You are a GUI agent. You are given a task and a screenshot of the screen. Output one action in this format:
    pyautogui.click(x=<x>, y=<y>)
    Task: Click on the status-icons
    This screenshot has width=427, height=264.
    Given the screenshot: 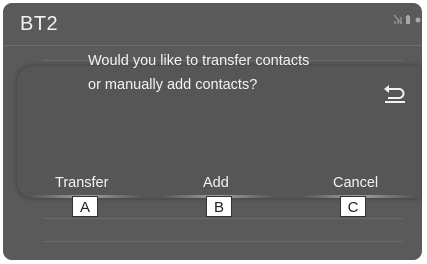 What is the action you would take?
    pyautogui.click(x=407, y=19)
    